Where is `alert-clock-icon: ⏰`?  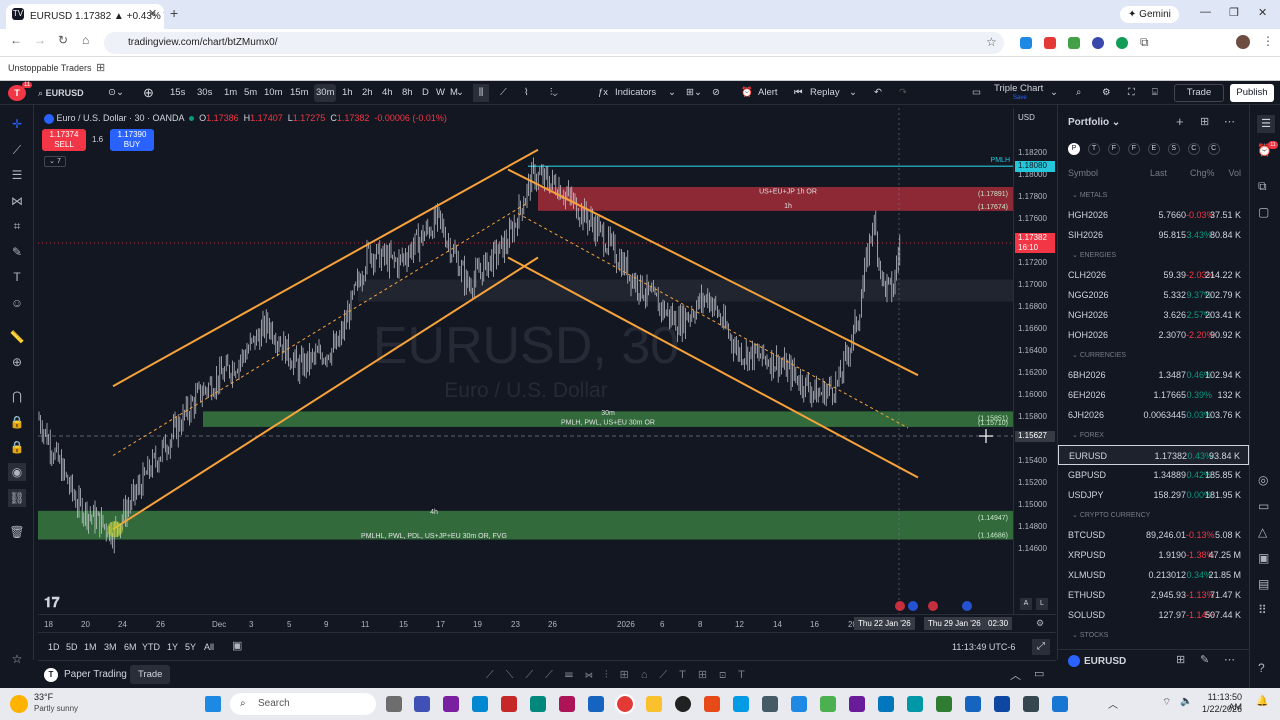 alert-clock-icon: ⏰ is located at coordinates (747, 93).